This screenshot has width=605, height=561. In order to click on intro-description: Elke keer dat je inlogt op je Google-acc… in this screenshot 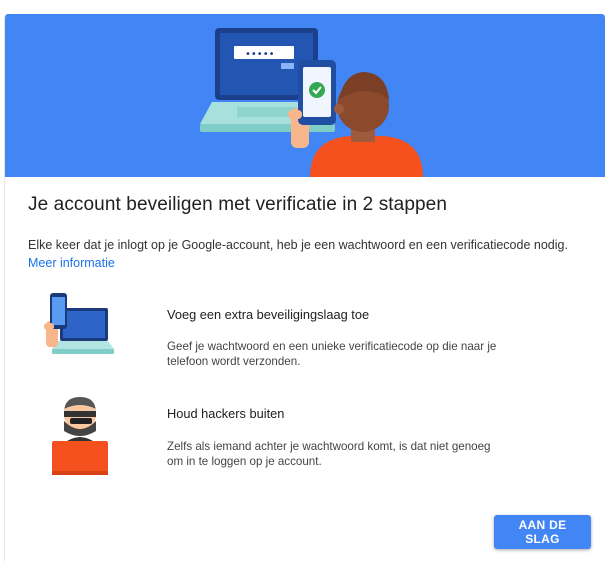, I will do `click(298, 254)`.